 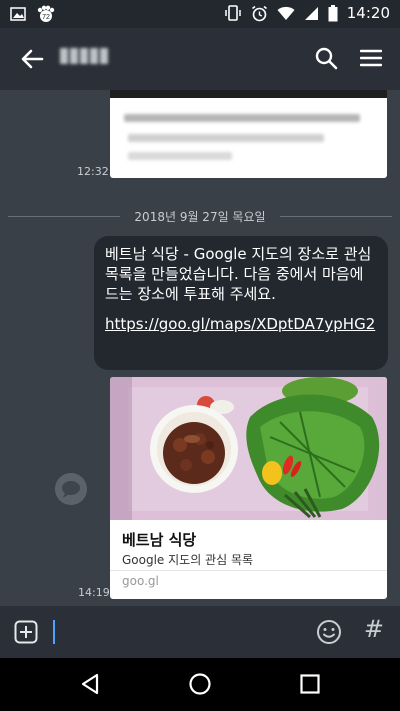 I want to click on paw-notification-icon: 72, so click(x=46, y=13).